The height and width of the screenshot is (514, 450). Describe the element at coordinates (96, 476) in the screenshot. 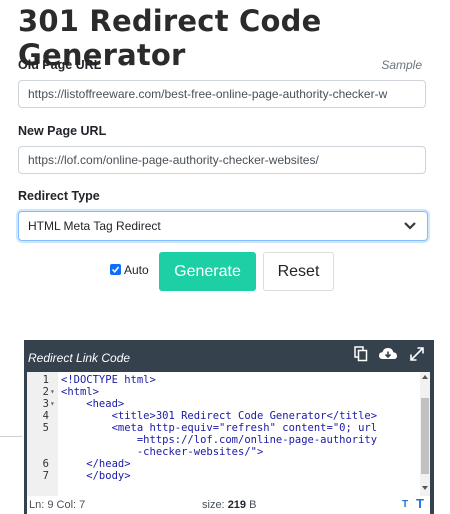

I see `code-text: </body>` at that location.